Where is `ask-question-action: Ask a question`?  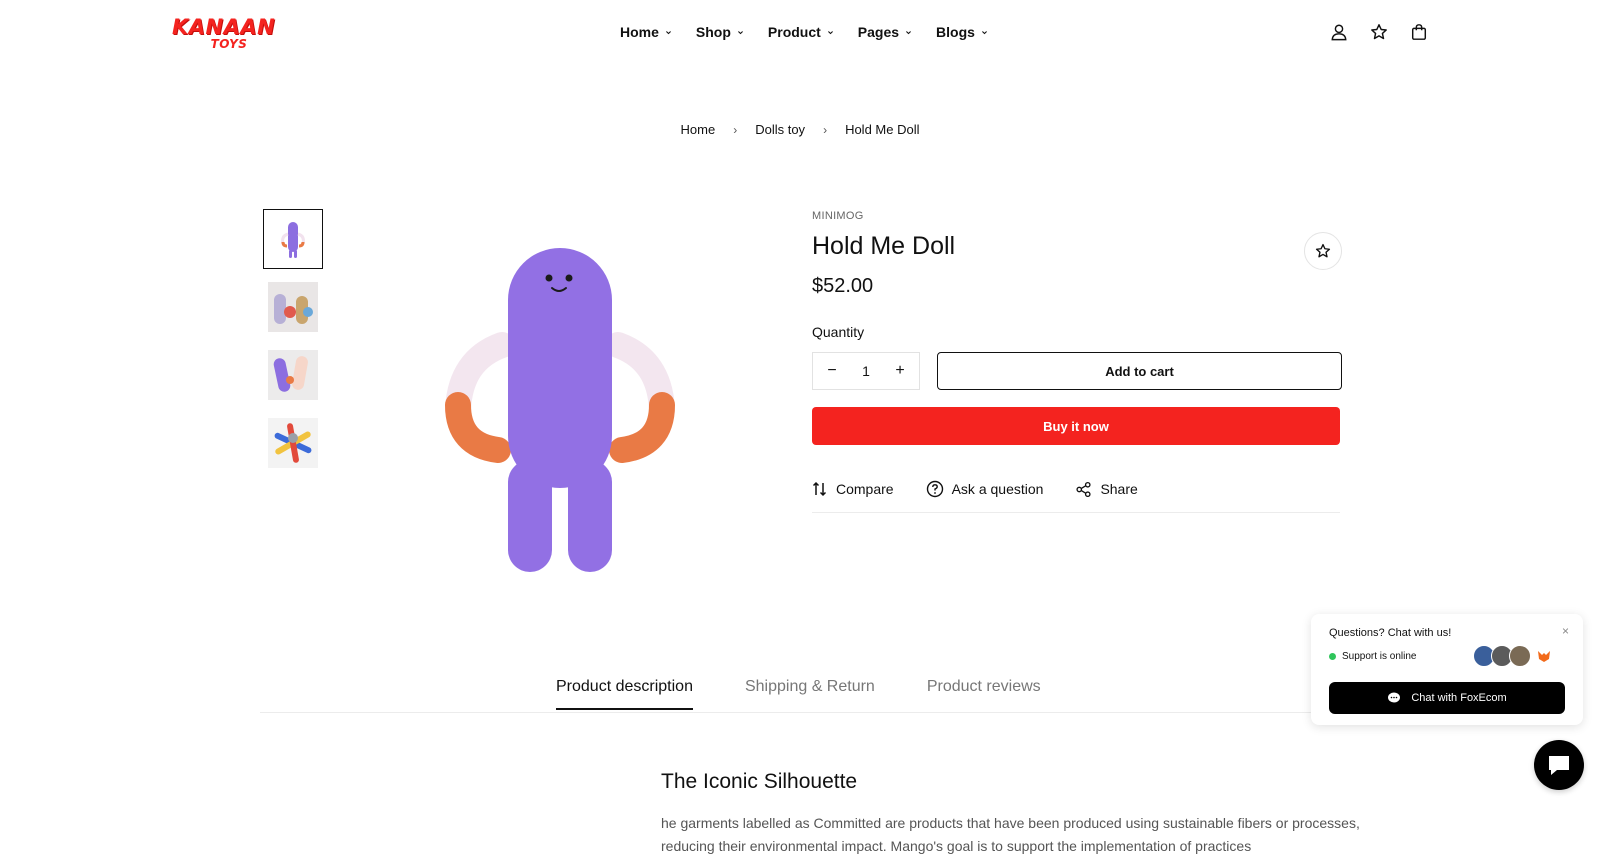
ask-question-action: Ask a question is located at coordinates (985, 489).